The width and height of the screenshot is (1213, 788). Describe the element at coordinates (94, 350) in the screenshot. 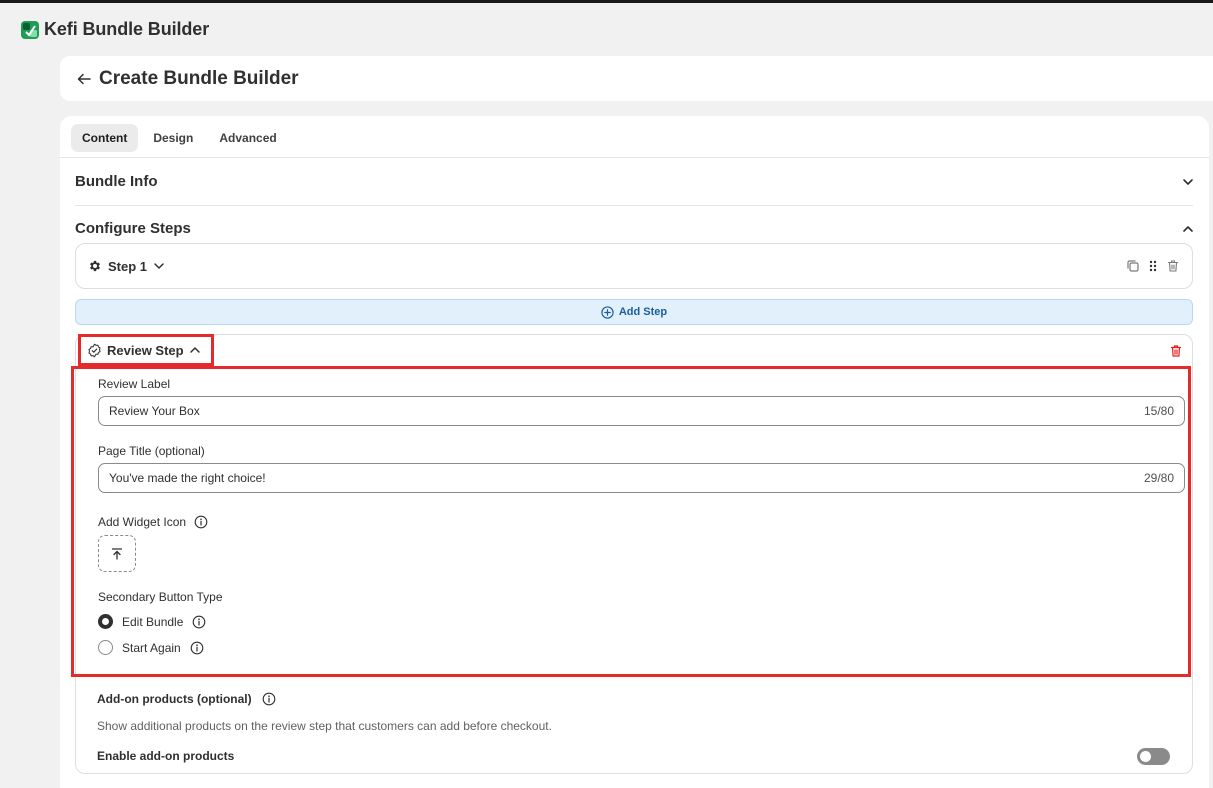

I see `badge-check-icon` at that location.